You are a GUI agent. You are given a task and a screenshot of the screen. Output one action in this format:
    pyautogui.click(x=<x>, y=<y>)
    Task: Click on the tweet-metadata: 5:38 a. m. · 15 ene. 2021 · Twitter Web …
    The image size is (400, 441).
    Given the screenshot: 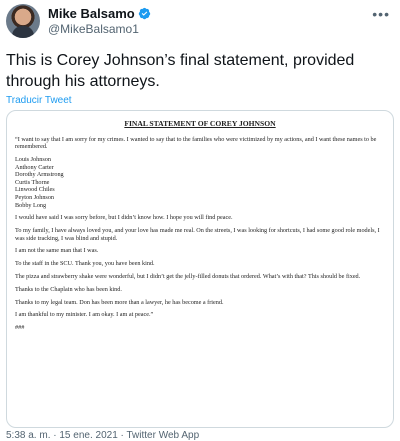 What is the action you would take?
    pyautogui.click(x=102, y=435)
    